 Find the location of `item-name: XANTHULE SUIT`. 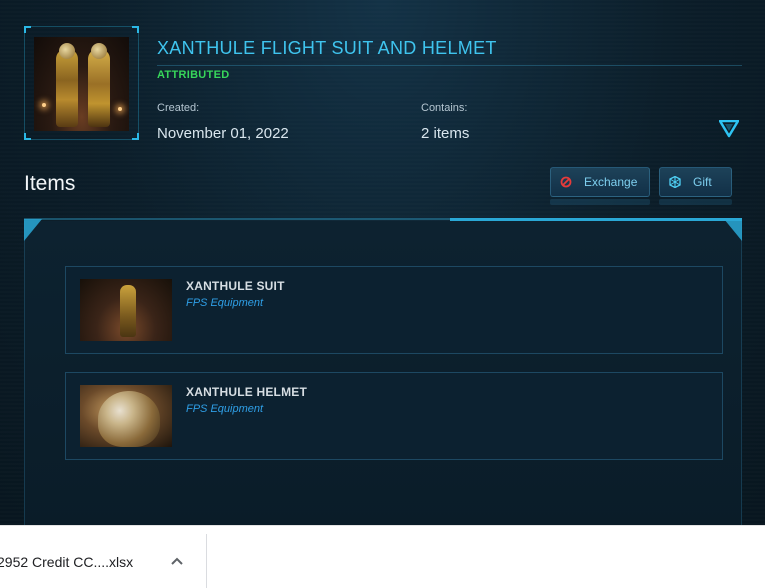

item-name: XANTHULE SUIT is located at coordinates (235, 286).